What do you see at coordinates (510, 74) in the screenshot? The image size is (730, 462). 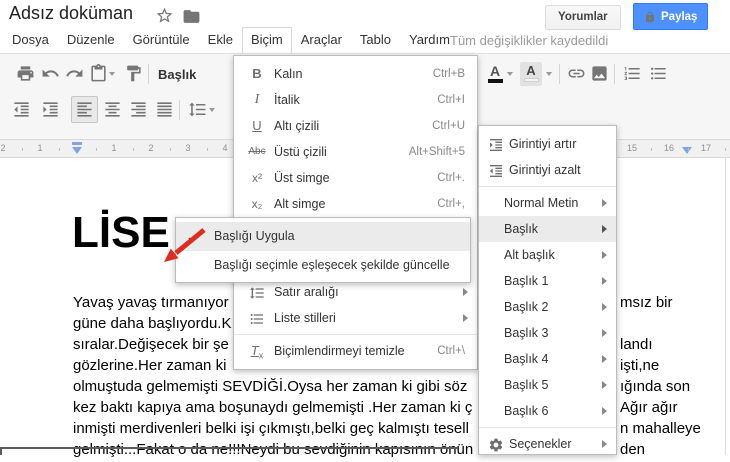 I see `text-color-caret` at bounding box center [510, 74].